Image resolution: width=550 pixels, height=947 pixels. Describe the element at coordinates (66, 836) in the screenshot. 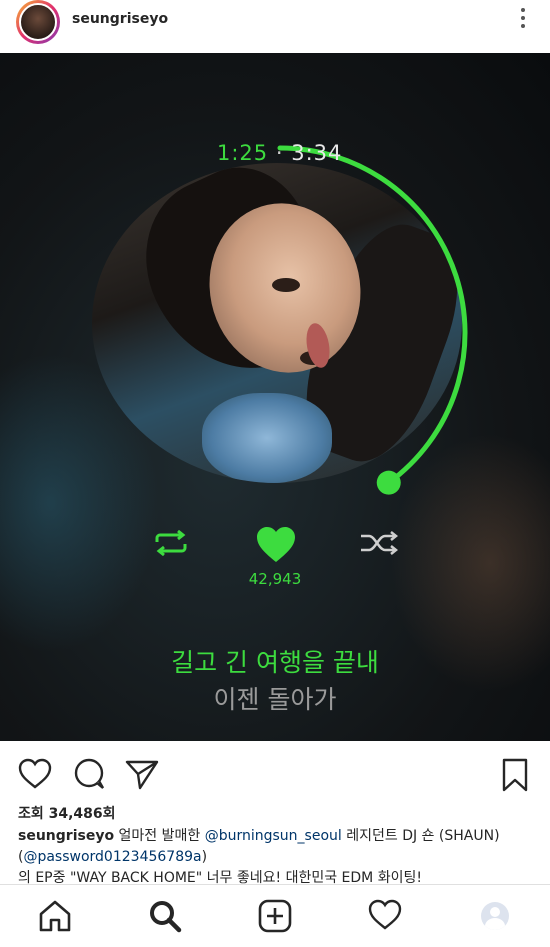

I see `caption-username: seungriseyo` at that location.